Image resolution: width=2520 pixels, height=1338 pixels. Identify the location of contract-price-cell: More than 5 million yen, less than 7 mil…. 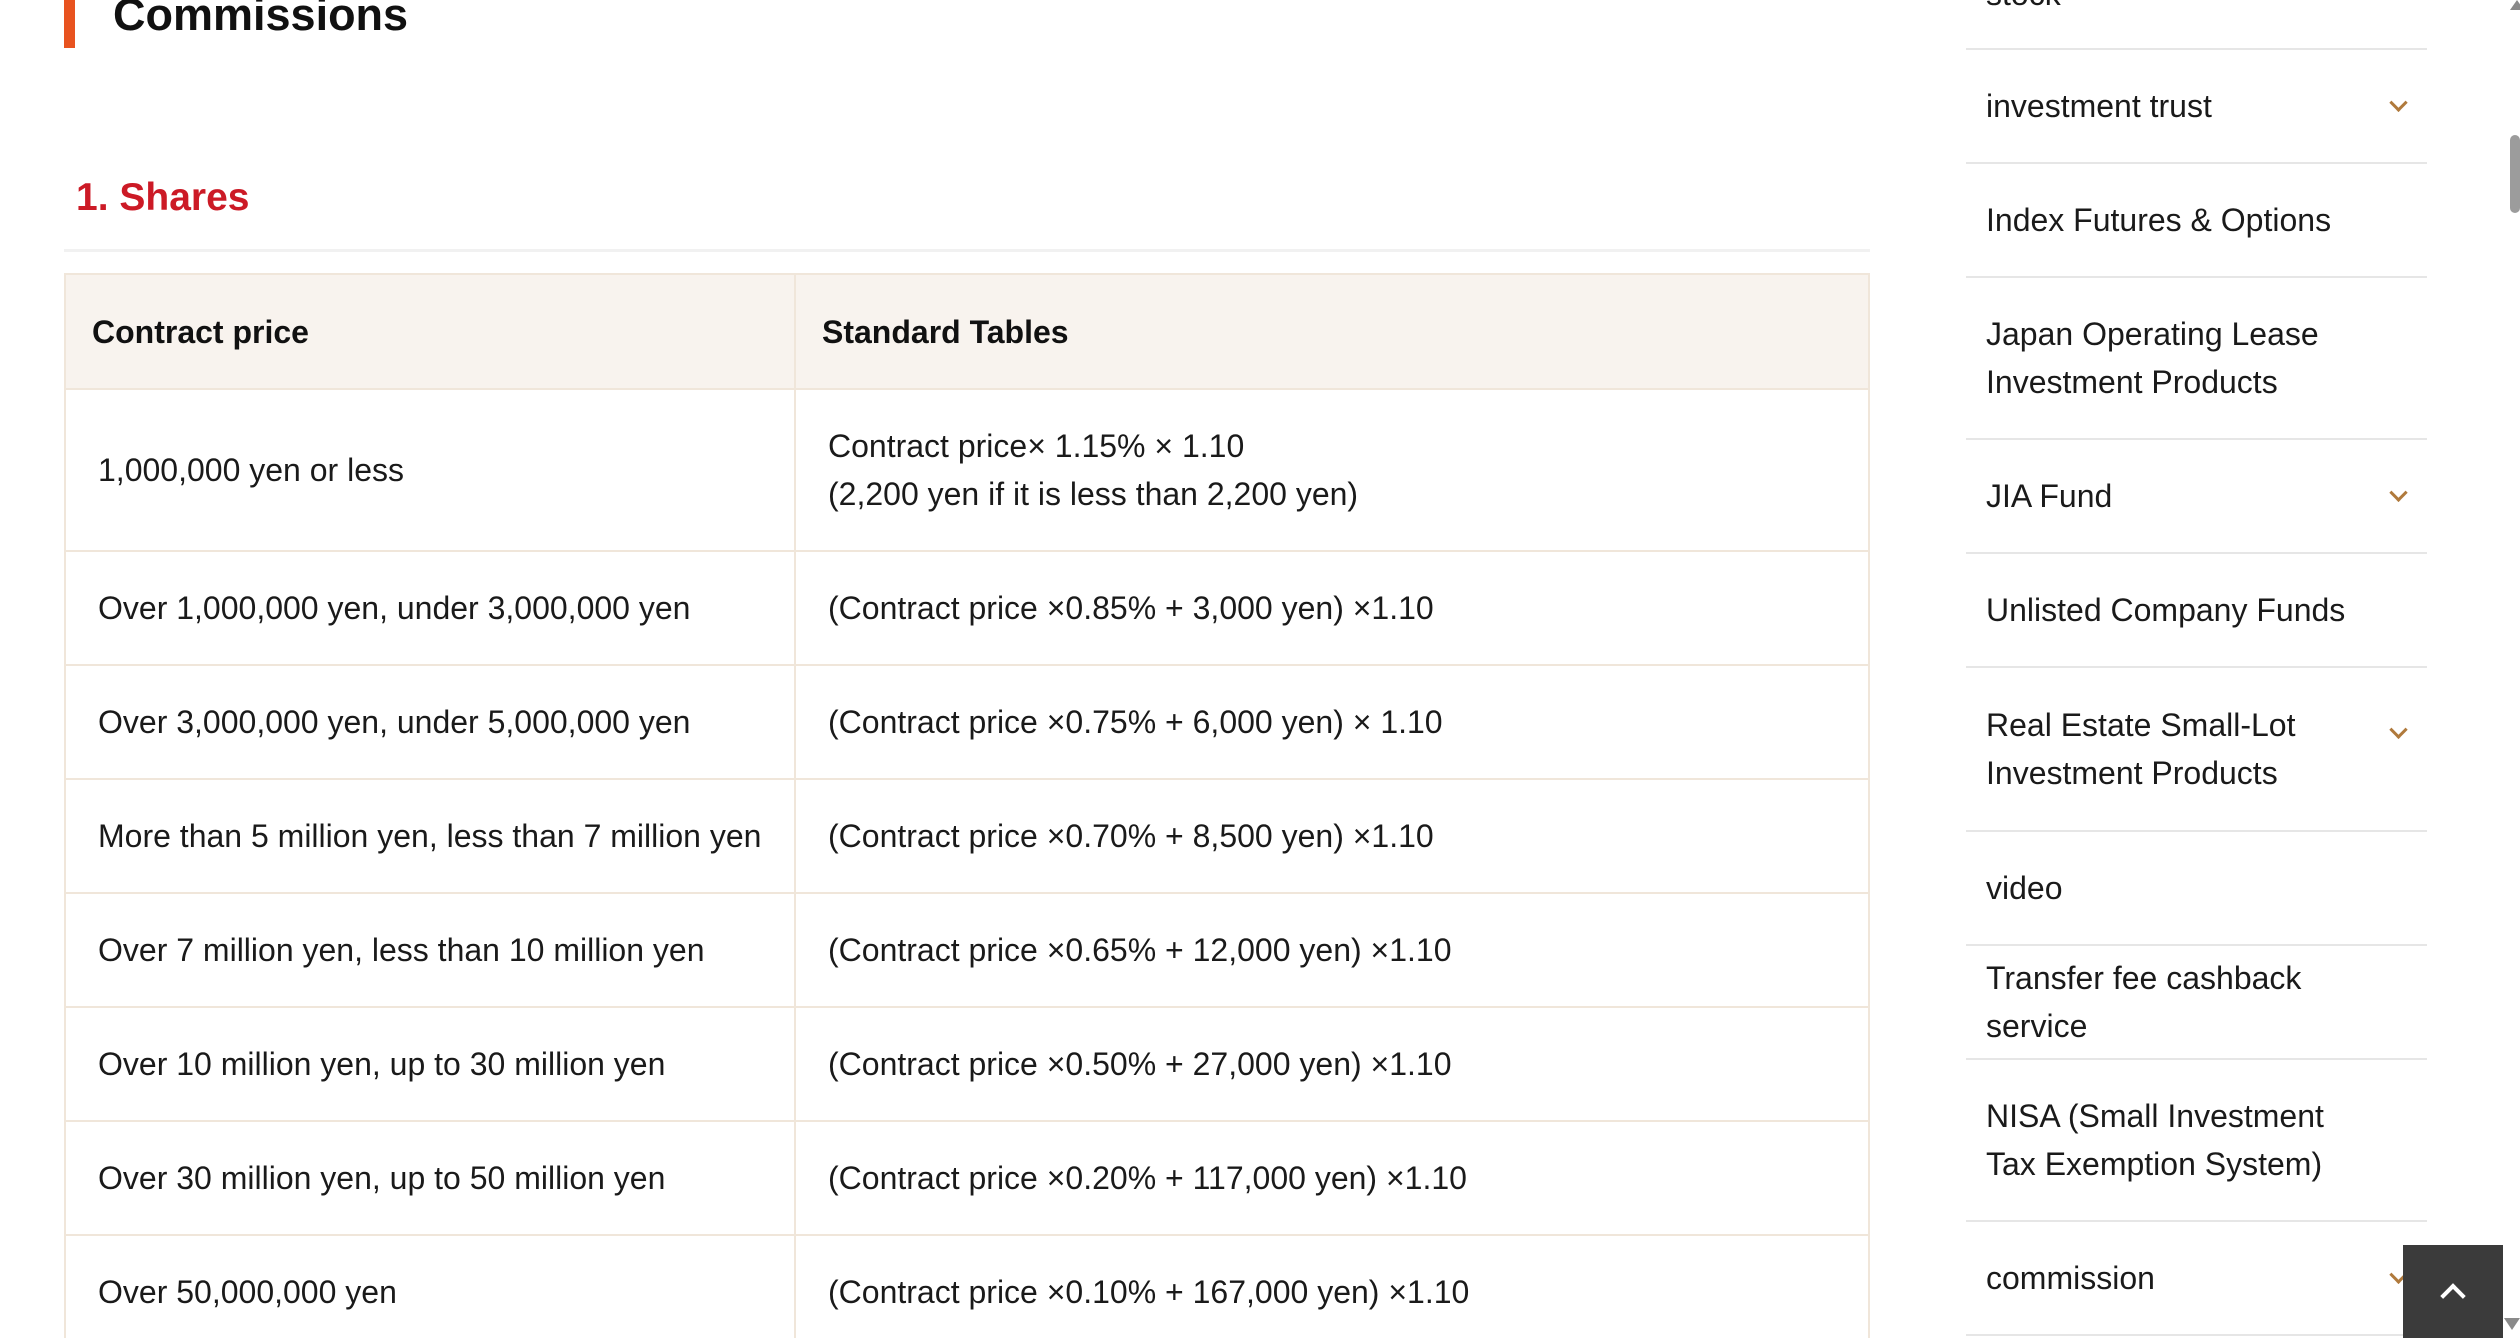
(430, 836).